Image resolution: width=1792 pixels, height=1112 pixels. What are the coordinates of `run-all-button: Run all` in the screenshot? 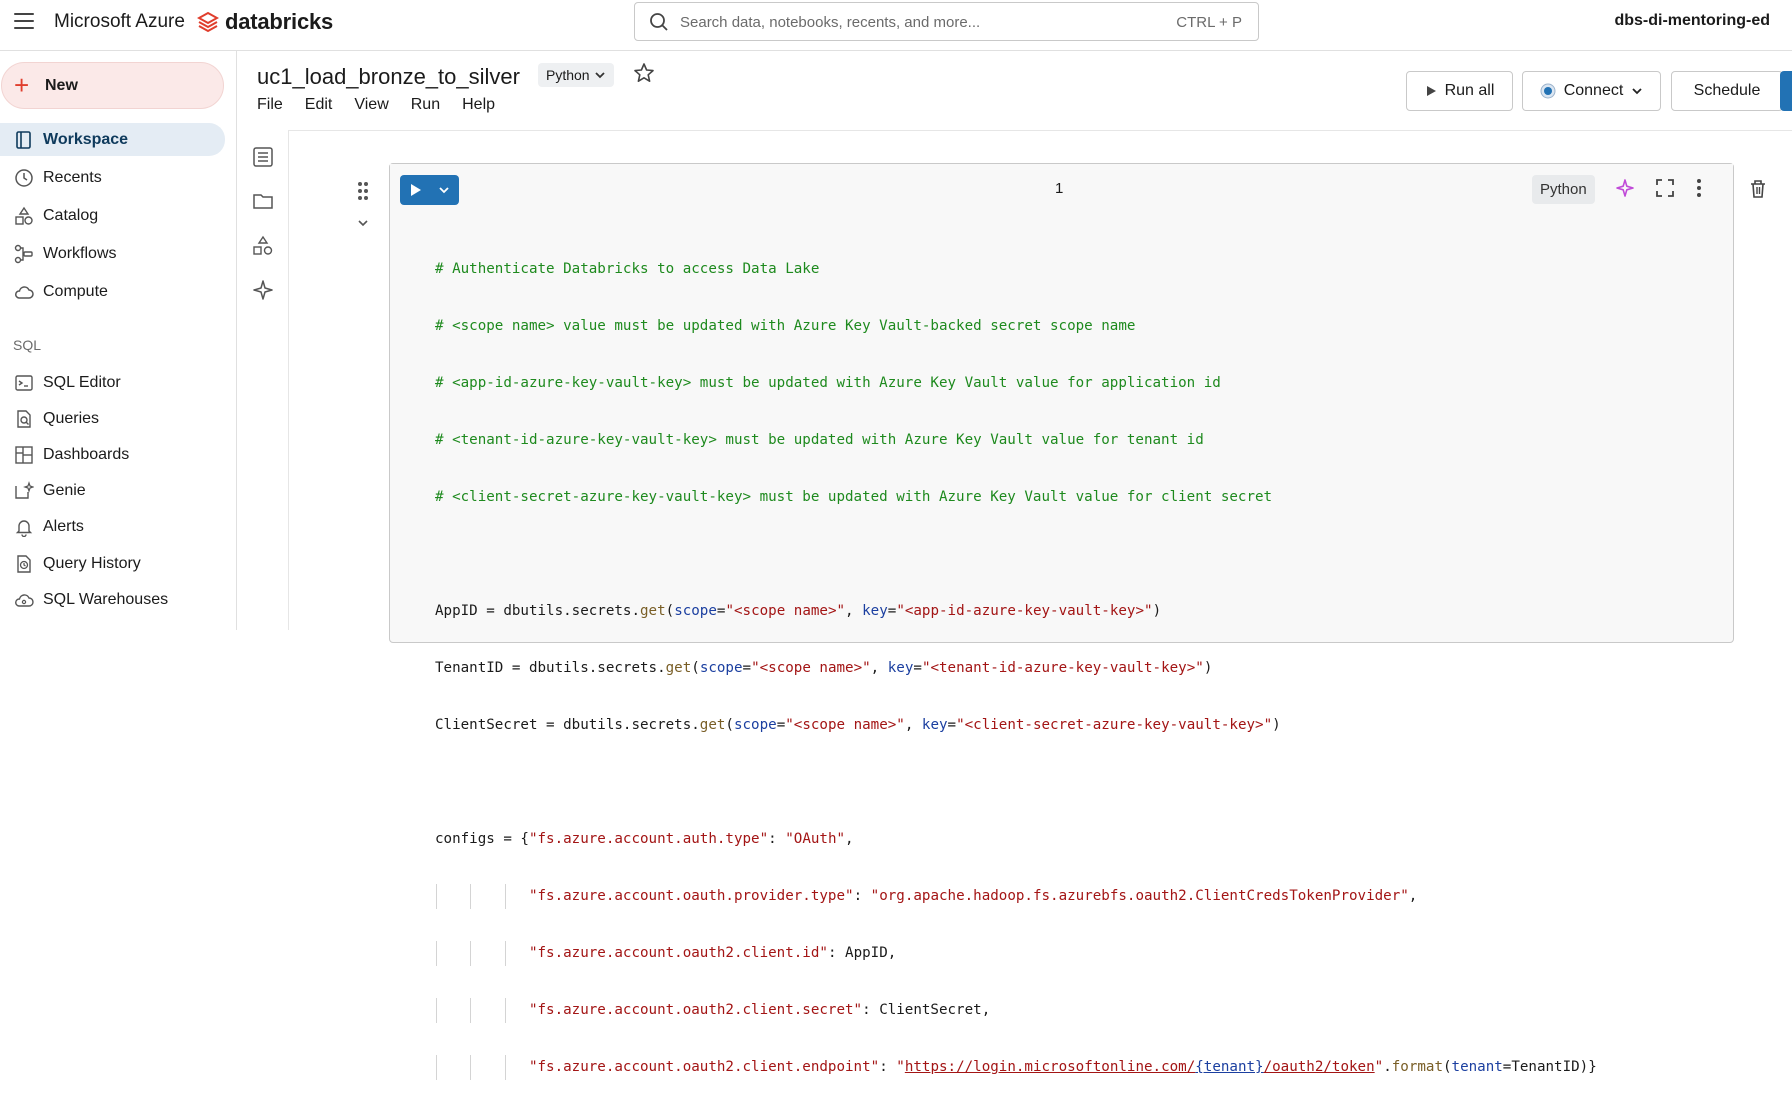 It's located at (1459, 91).